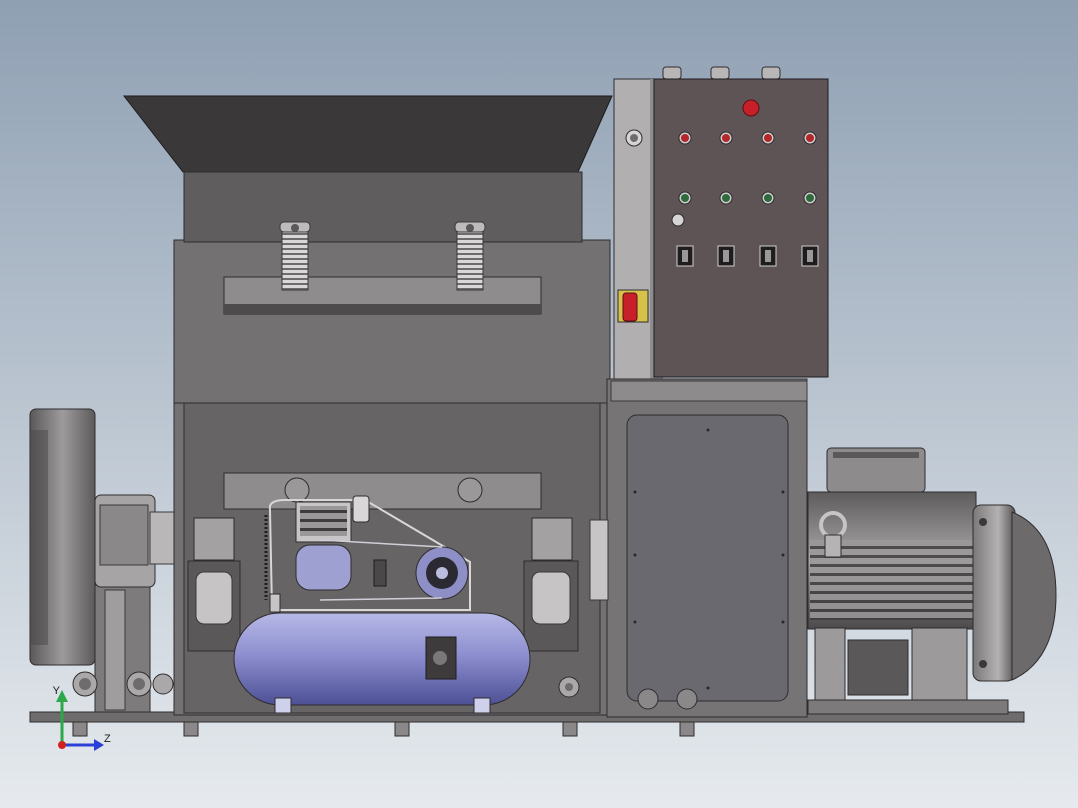  I want to click on control-panel, so click(721, 223).